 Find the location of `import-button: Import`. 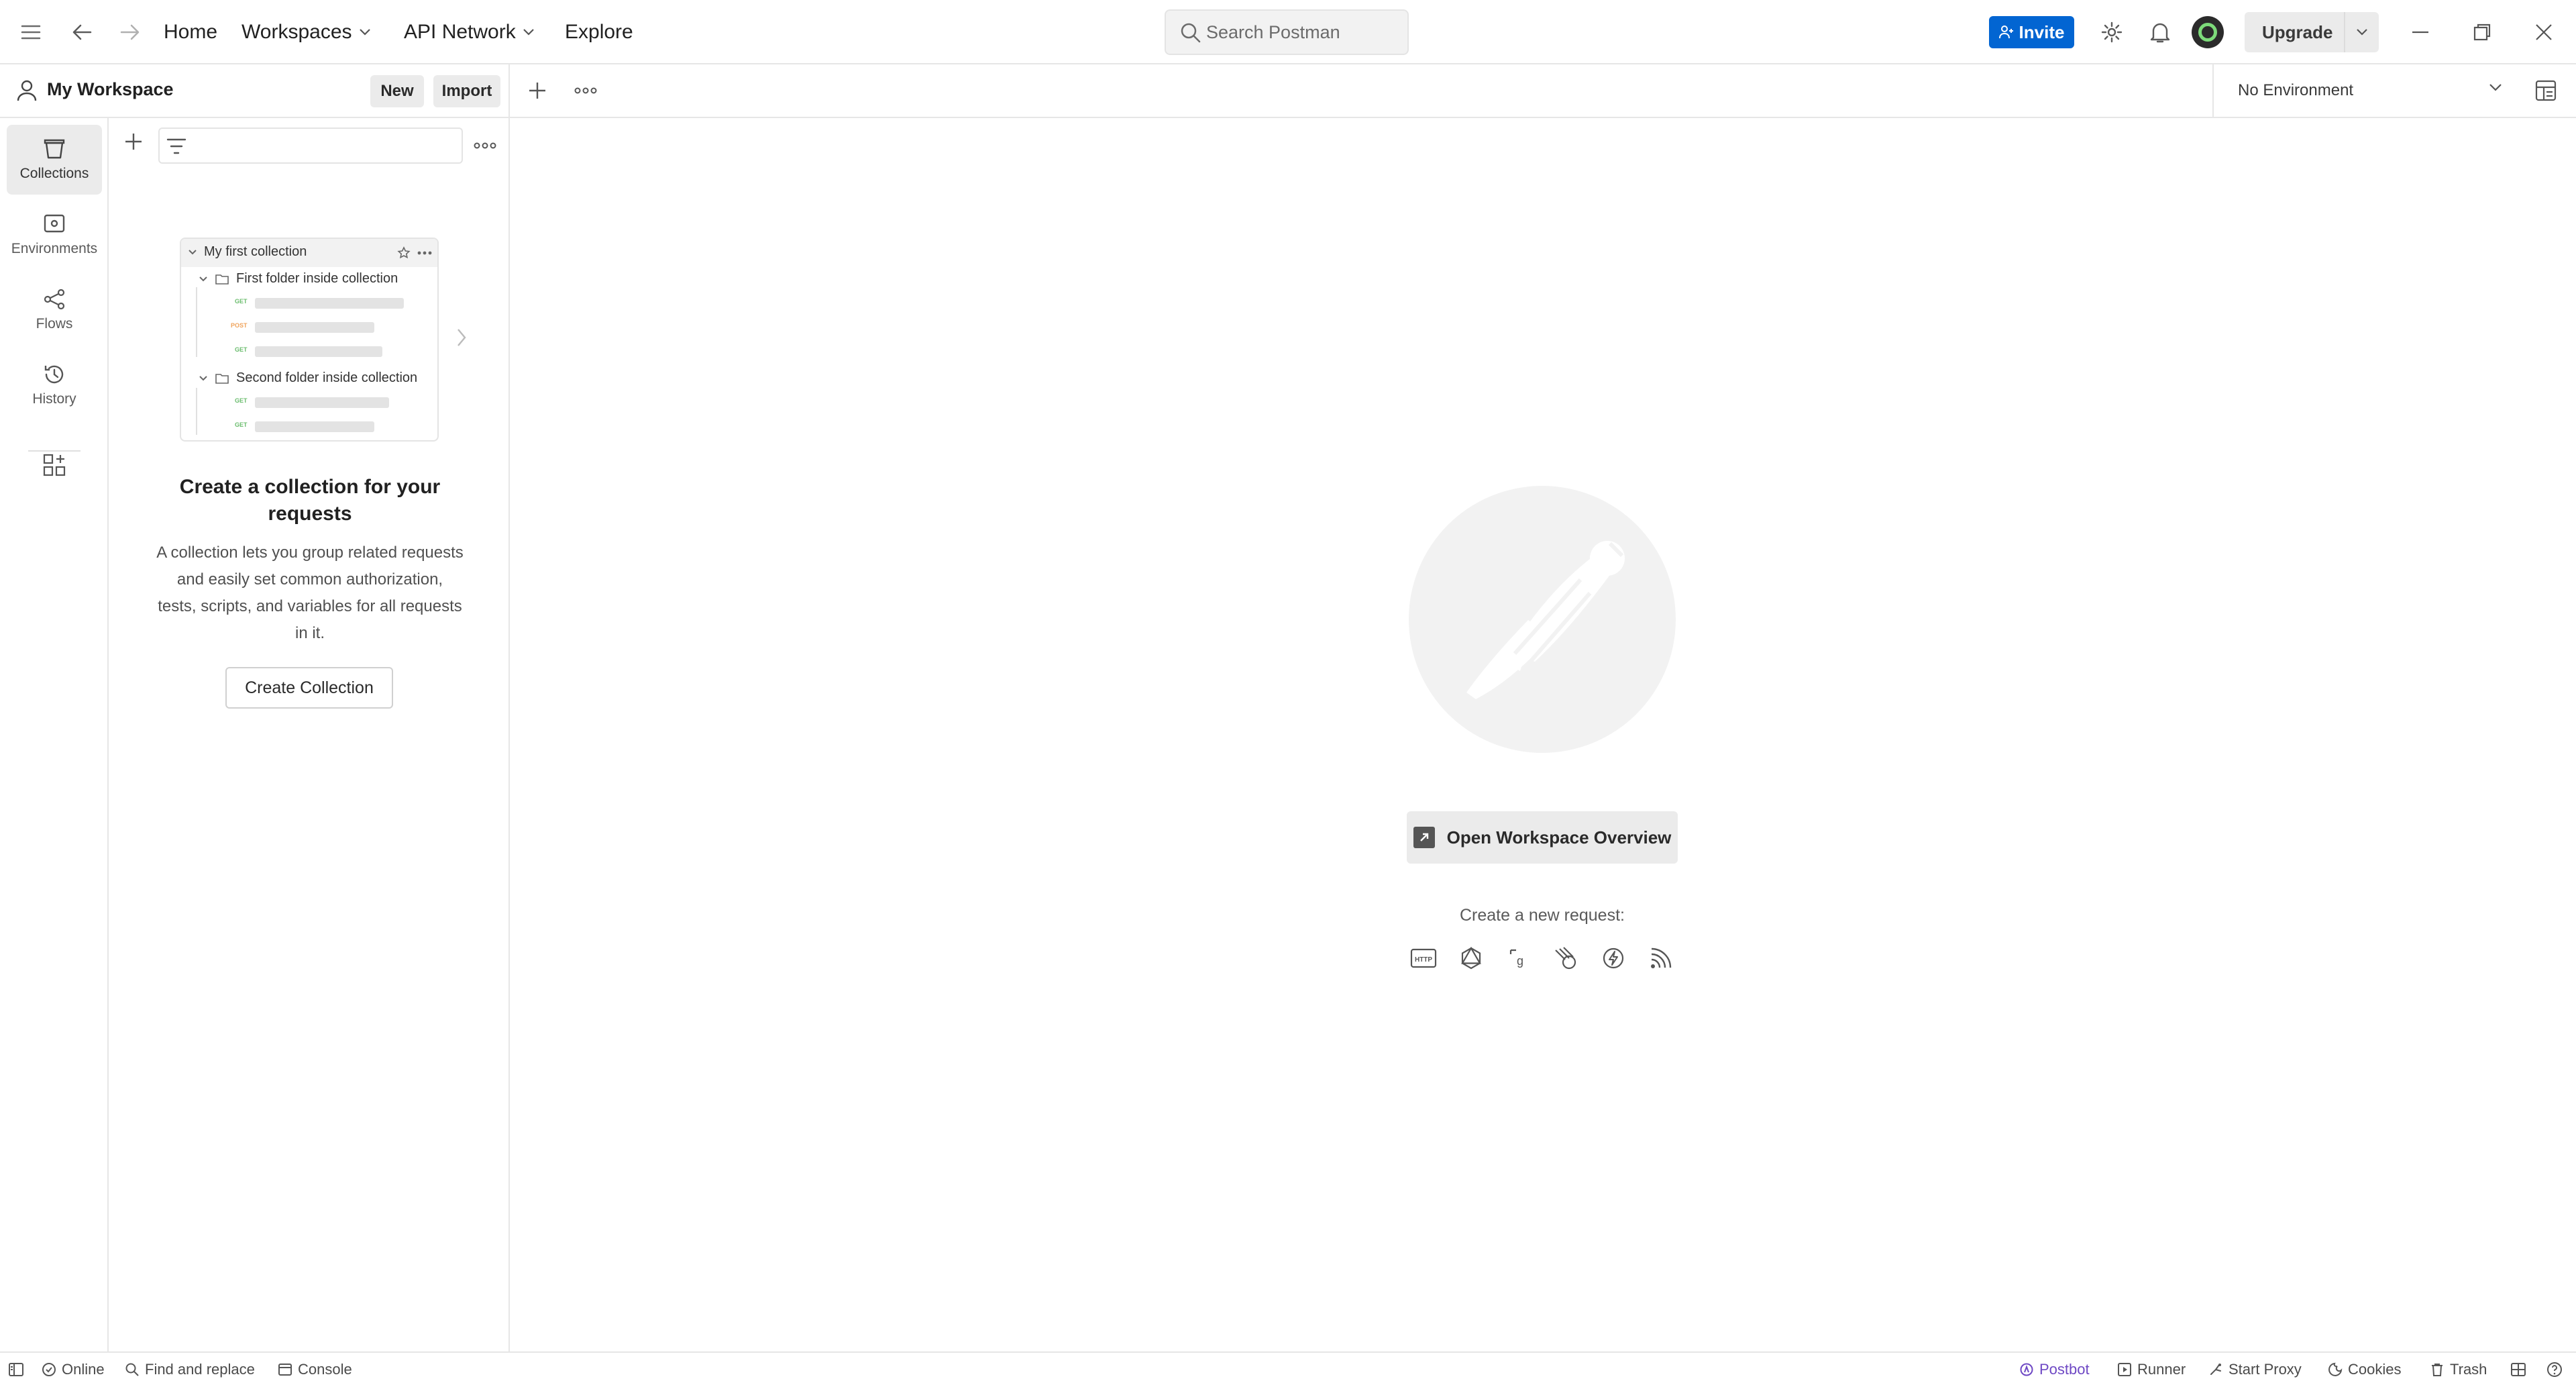

import-button: Import is located at coordinates (466, 91).